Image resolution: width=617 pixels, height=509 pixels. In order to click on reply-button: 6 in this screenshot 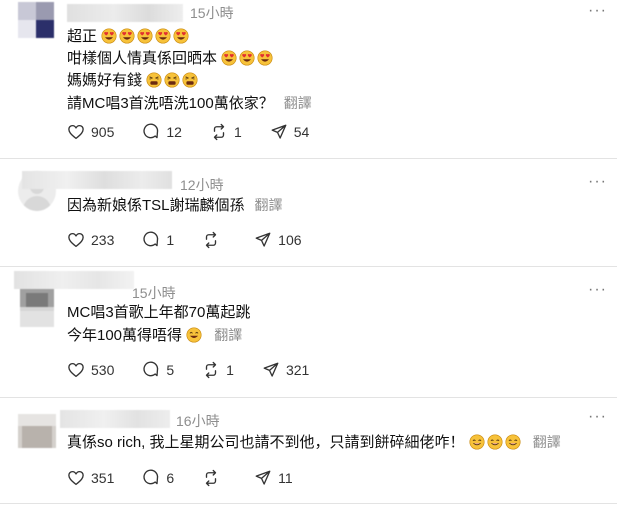, I will do `click(158, 478)`.